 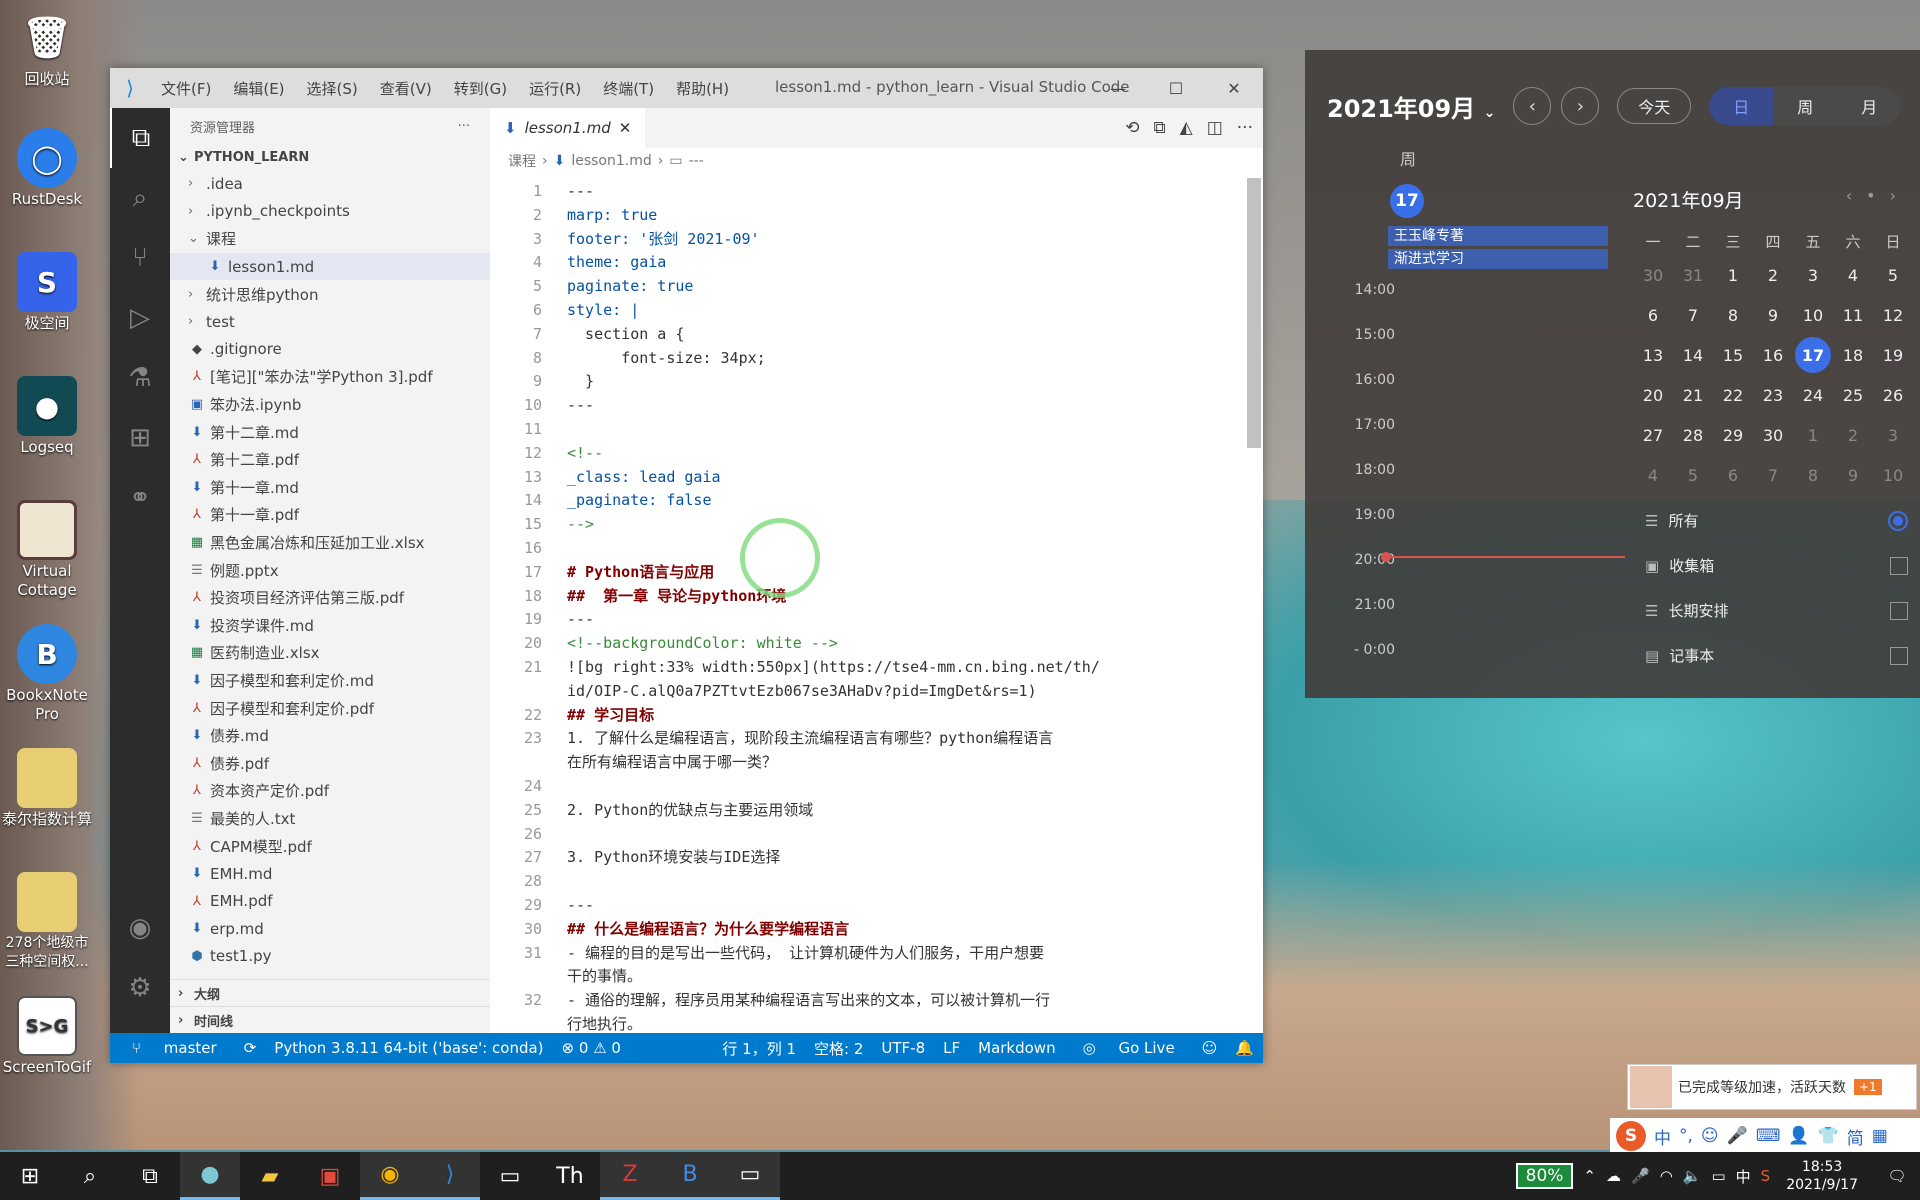 I want to click on folder-item: › .ipynb_checkpoints, so click(x=330, y=212).